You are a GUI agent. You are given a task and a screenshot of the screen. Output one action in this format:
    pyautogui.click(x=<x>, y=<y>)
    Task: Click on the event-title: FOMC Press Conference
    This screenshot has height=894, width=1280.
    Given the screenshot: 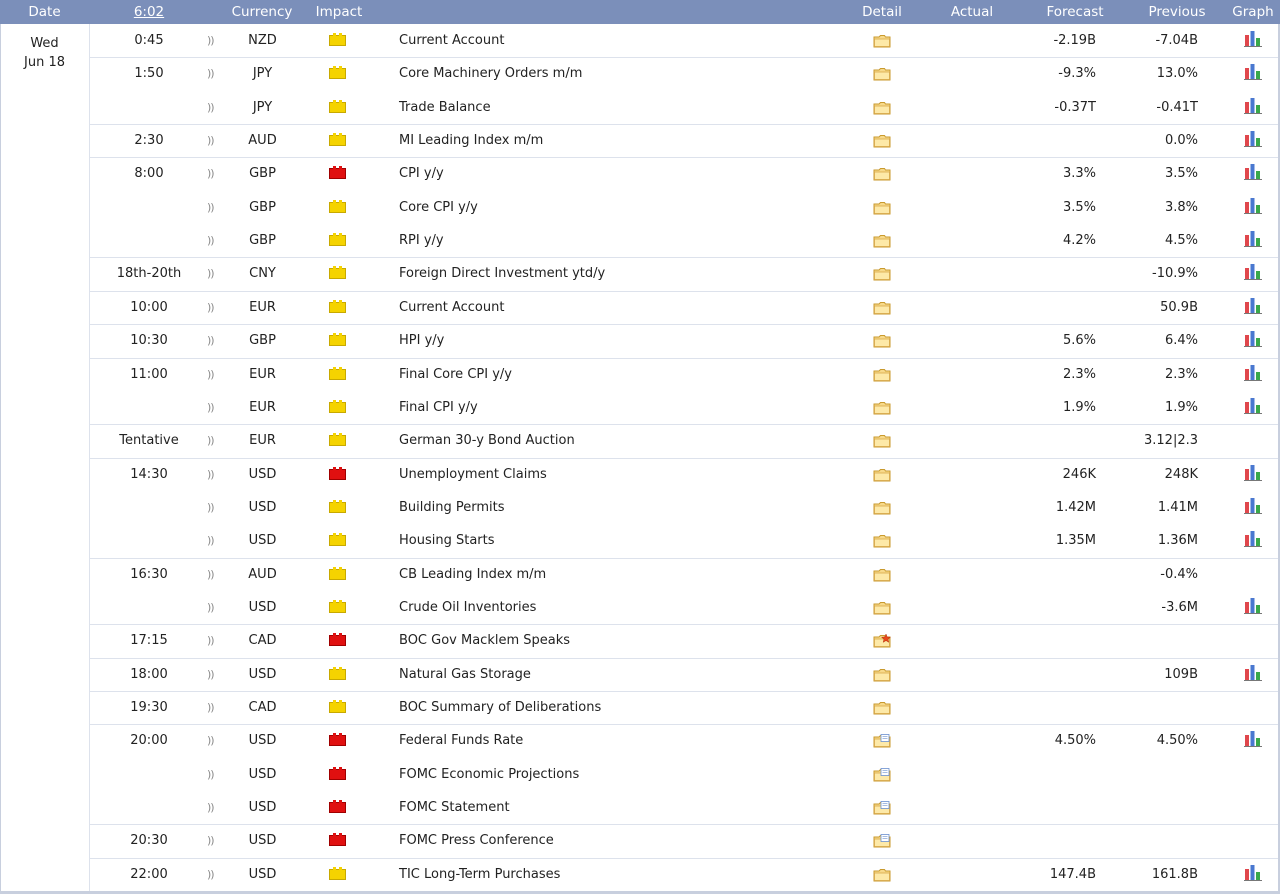 What is the action you would take?
    pyautogui.click(x=476, y=840)
    